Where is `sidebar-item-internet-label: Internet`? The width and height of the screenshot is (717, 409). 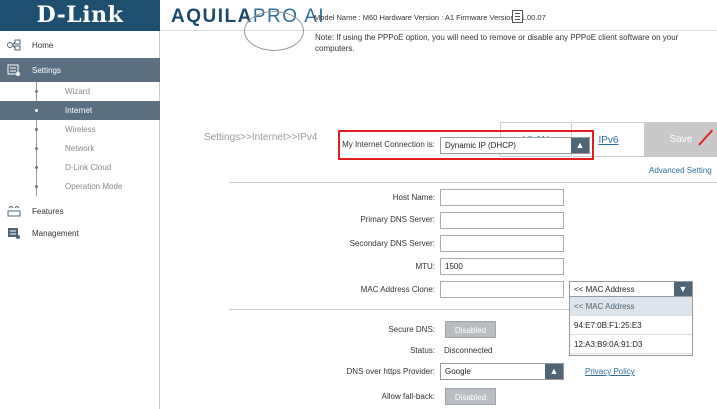
sidebar-item-internet-label: Internet is located at coordinates (79, 110).